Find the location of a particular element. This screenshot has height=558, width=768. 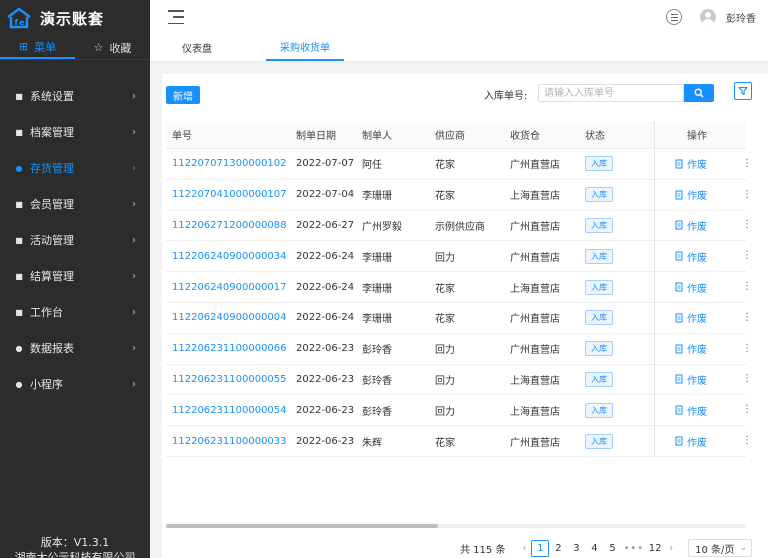

menu-collapse-icon is located at coordinates (176, 17).